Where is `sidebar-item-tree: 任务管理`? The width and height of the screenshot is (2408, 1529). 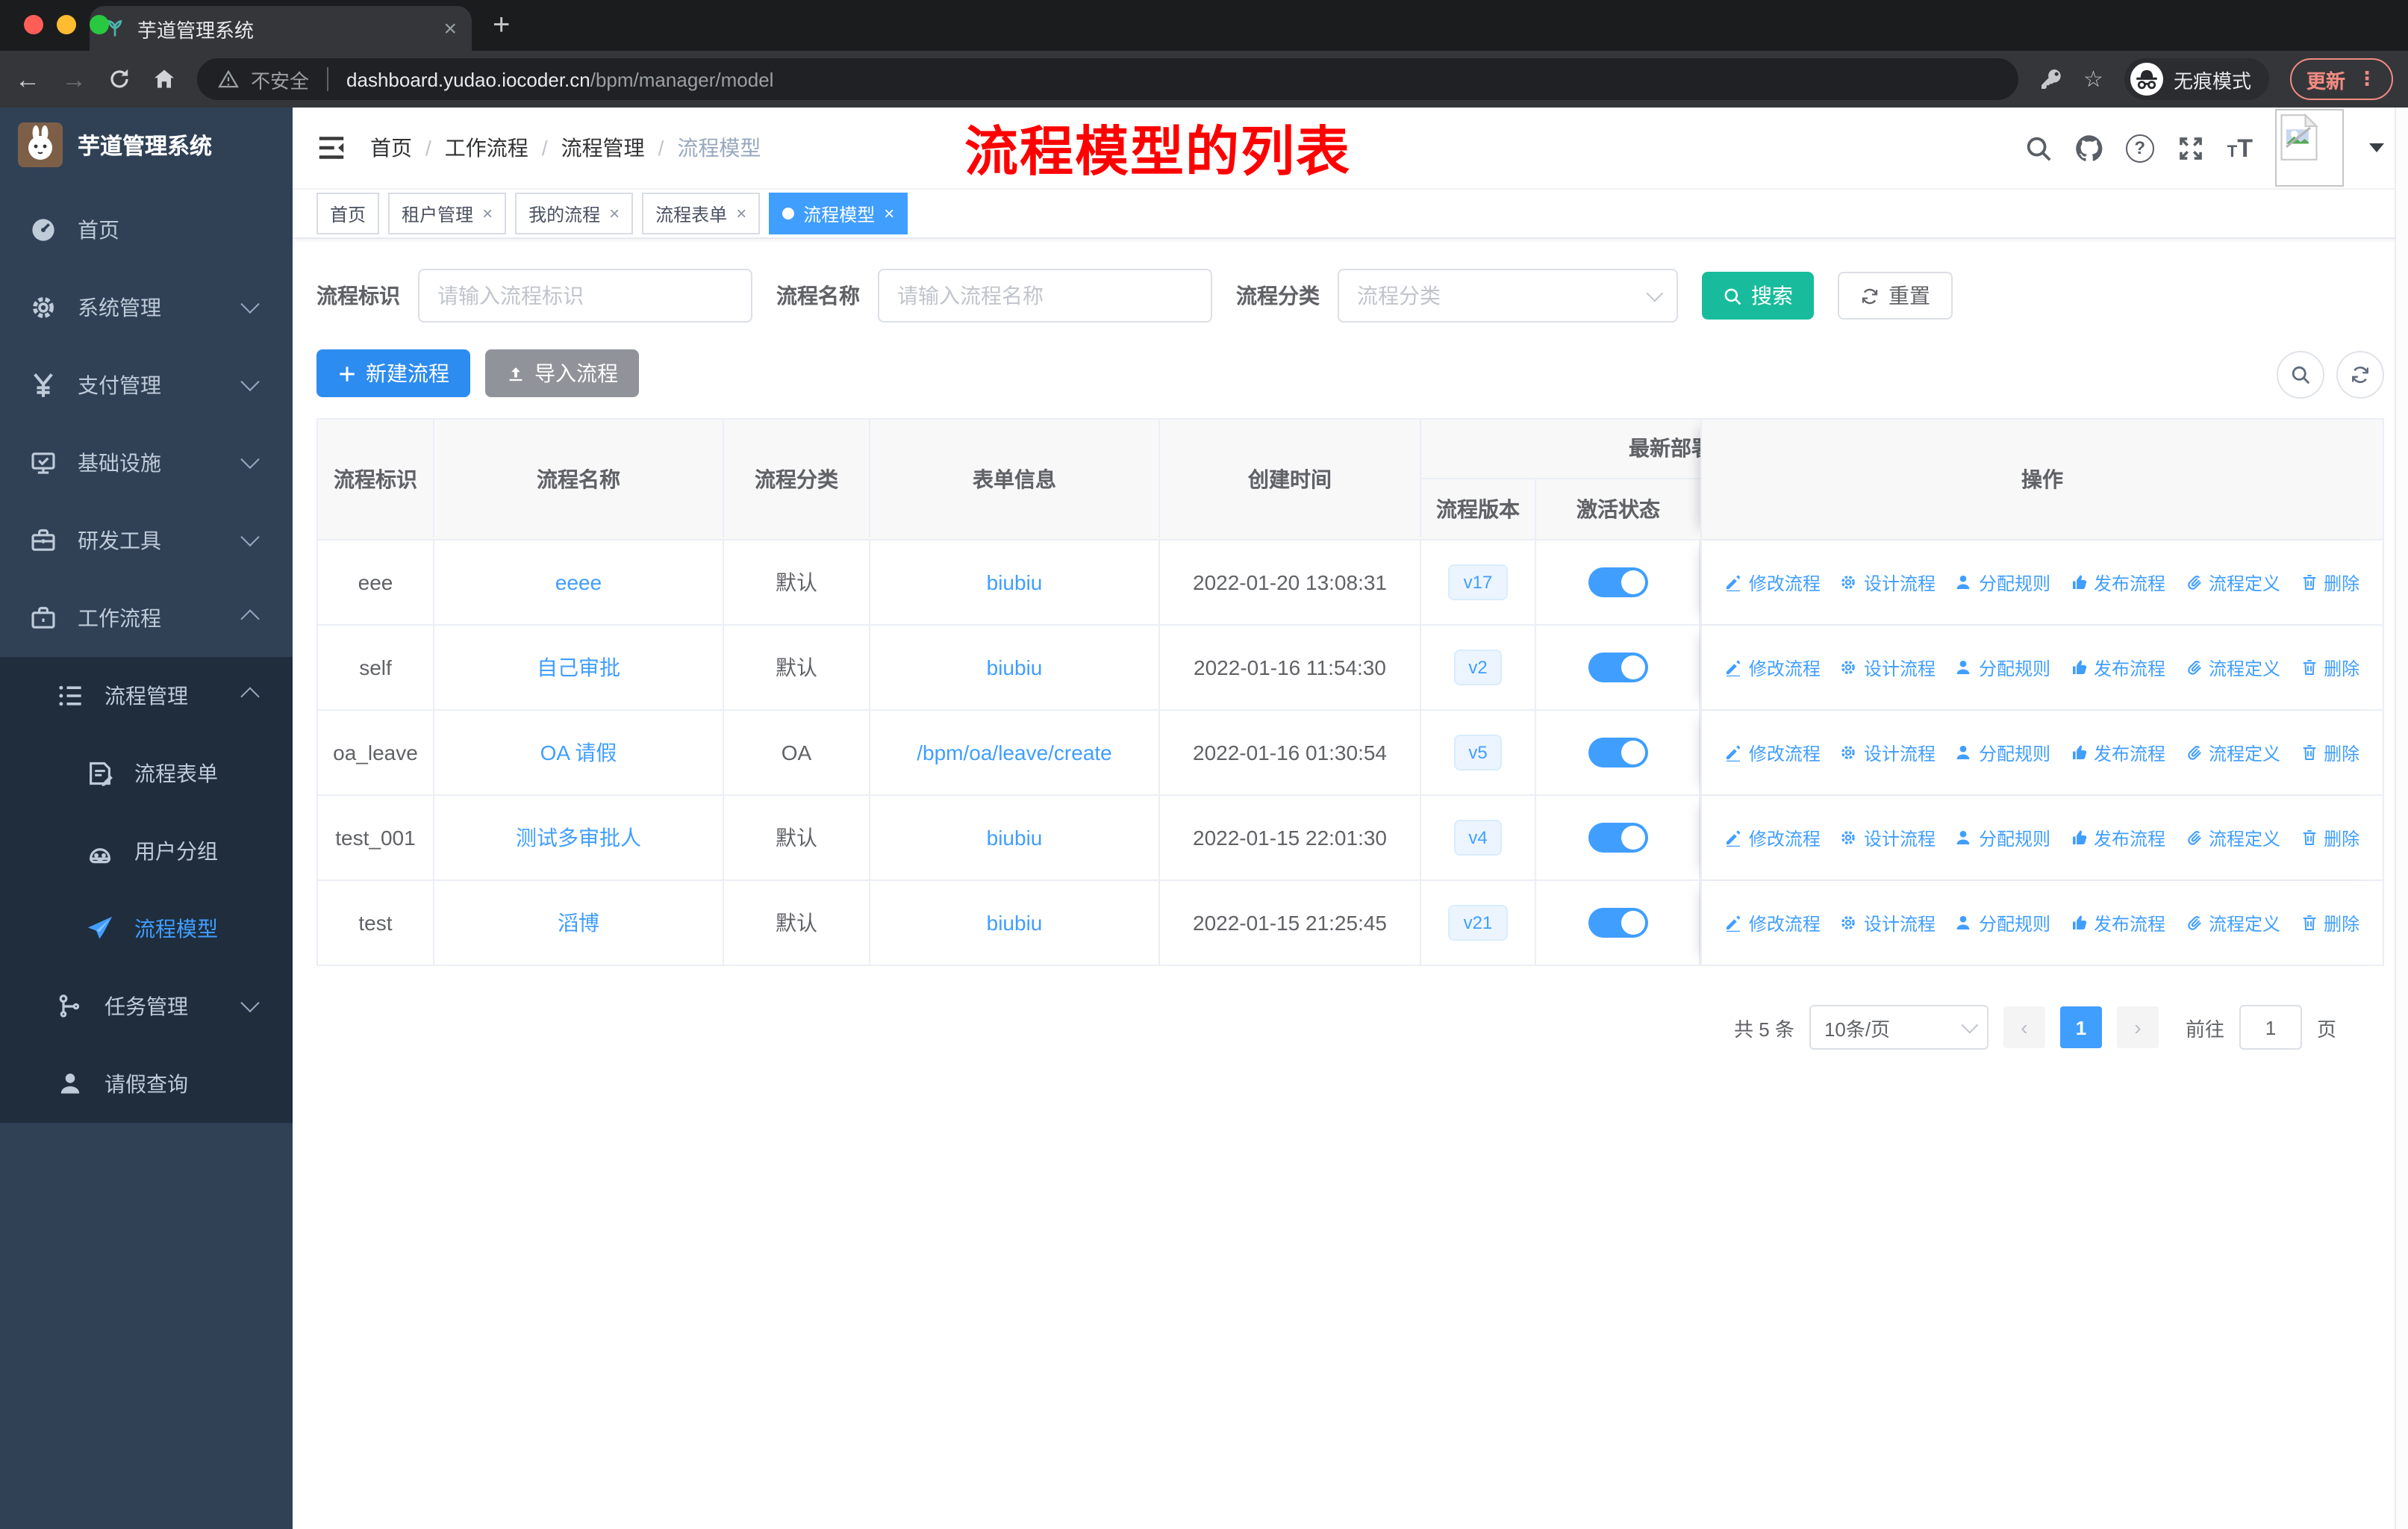
sidebar-item-tree: 任务管理 is located at coordinates (146, 1006).